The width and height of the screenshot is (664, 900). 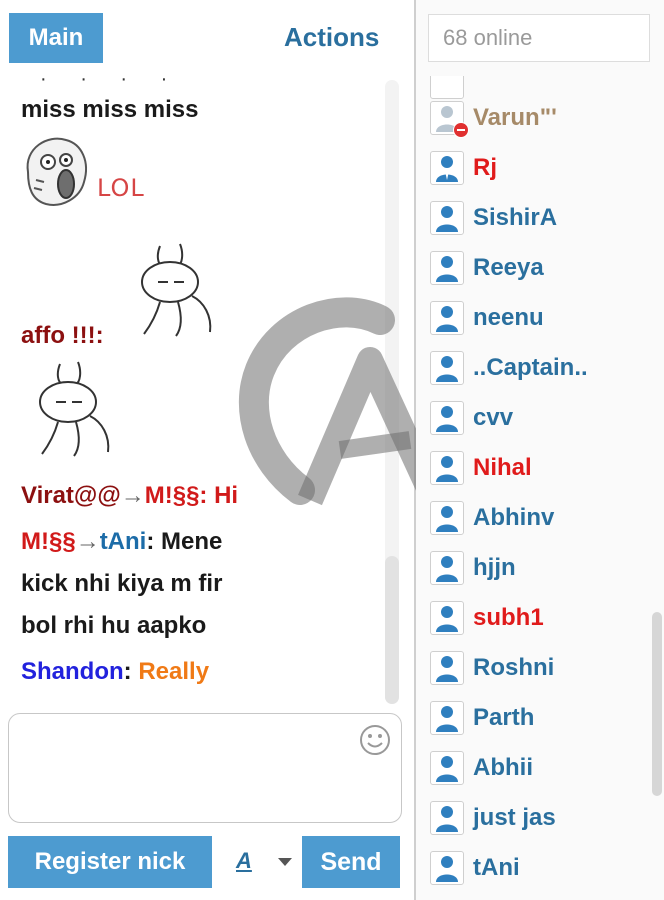 What do you see at coordinates (514, 817) in the screenshot?
I see `user-name: just jas` at bounding box center [514, 817].